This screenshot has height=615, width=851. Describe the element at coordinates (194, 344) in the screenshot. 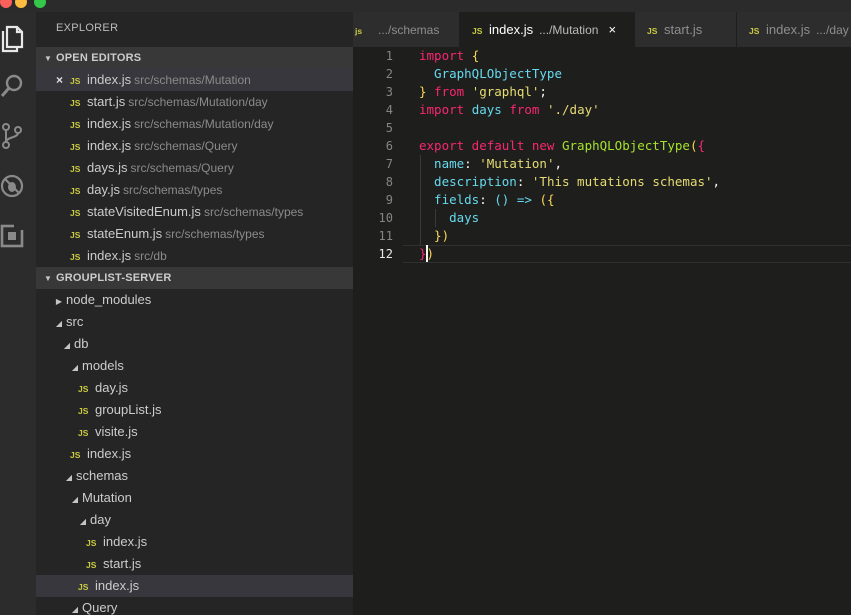

I see `tree-folder: ◢ db` at that location.